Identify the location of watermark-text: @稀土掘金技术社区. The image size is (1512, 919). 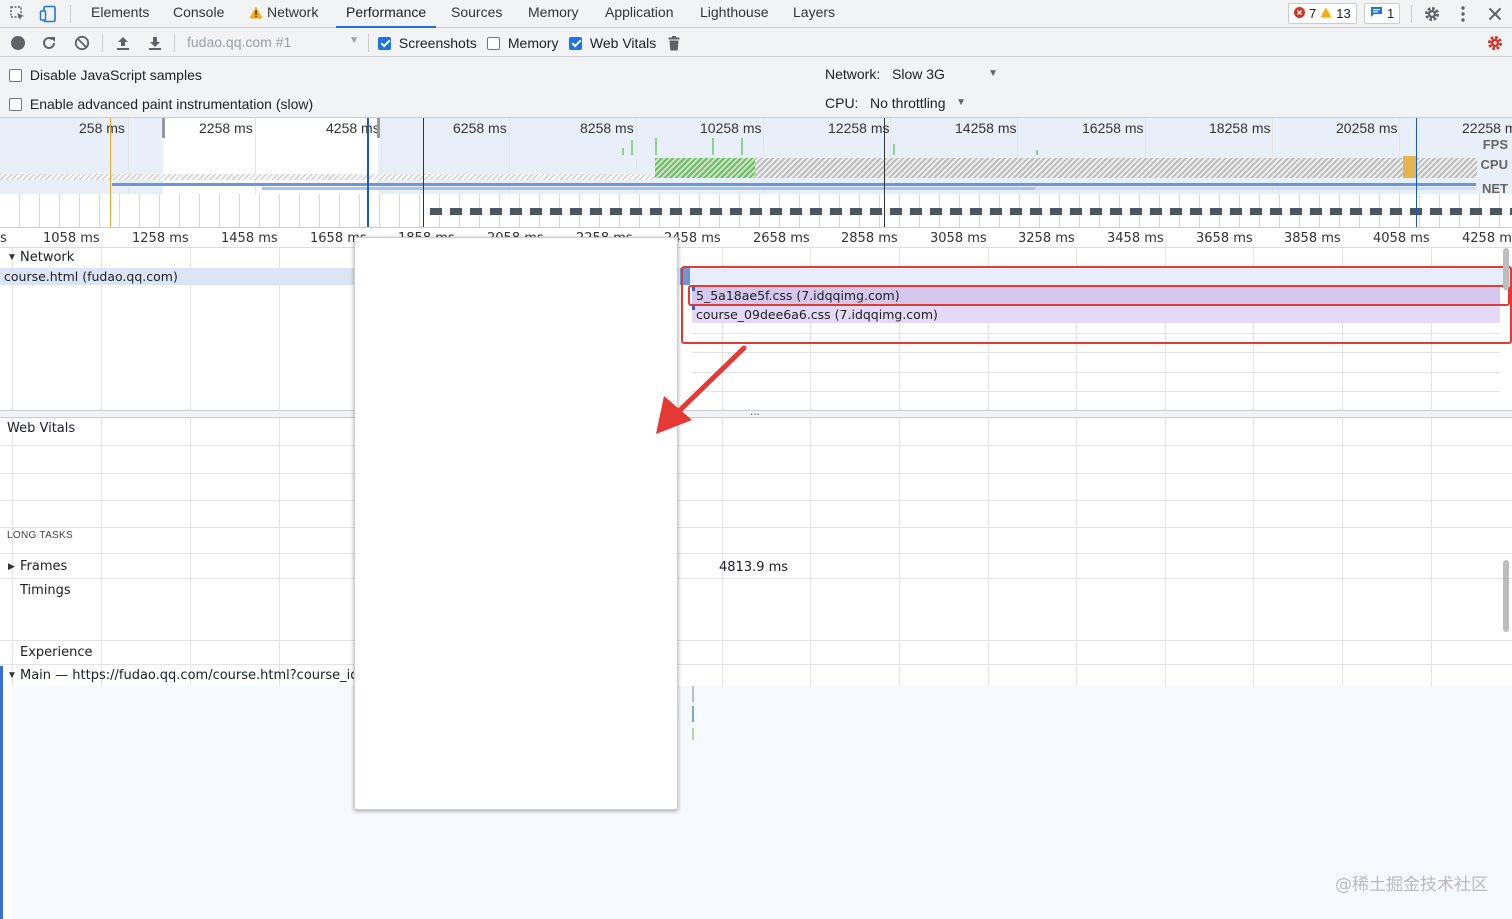
(1411, 885).